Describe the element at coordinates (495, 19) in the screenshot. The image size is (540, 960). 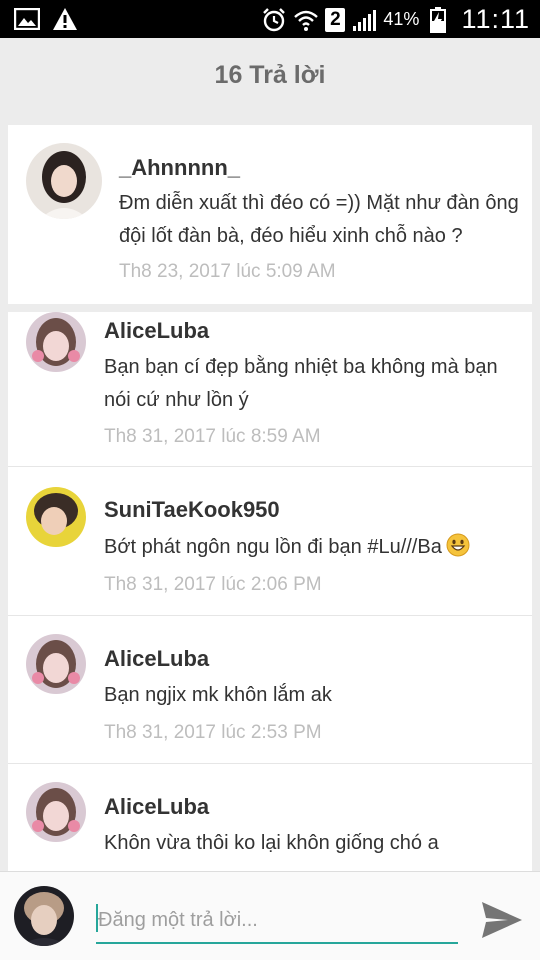
I see `clock-time: 11:11` at that location.